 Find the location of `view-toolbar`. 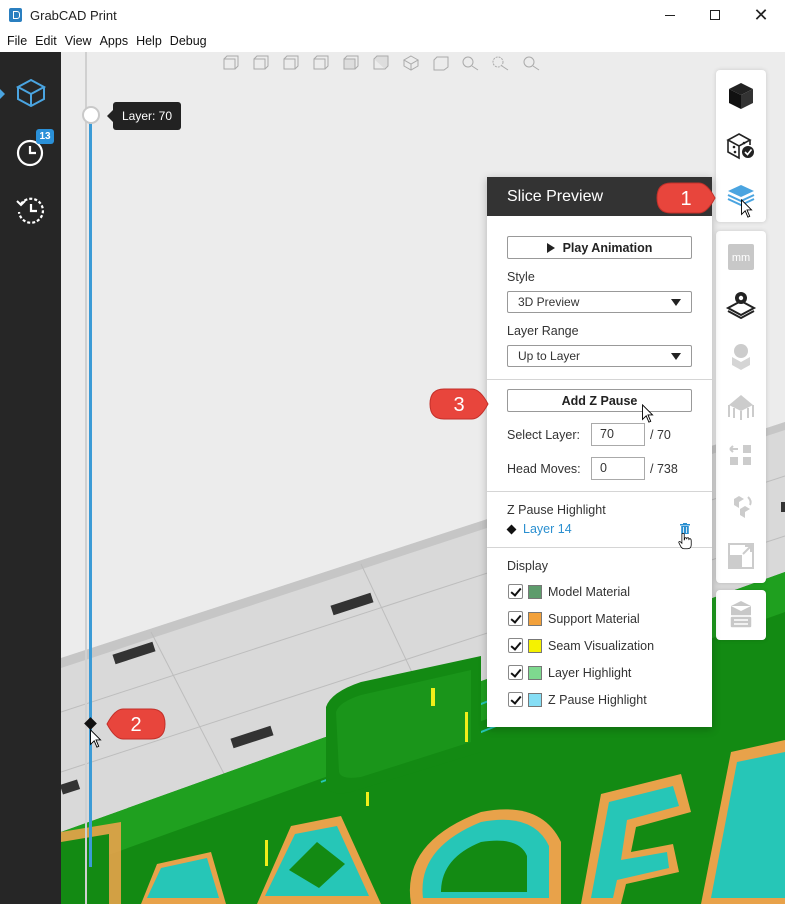

view-toolbar is located at coordinates (381, 63).